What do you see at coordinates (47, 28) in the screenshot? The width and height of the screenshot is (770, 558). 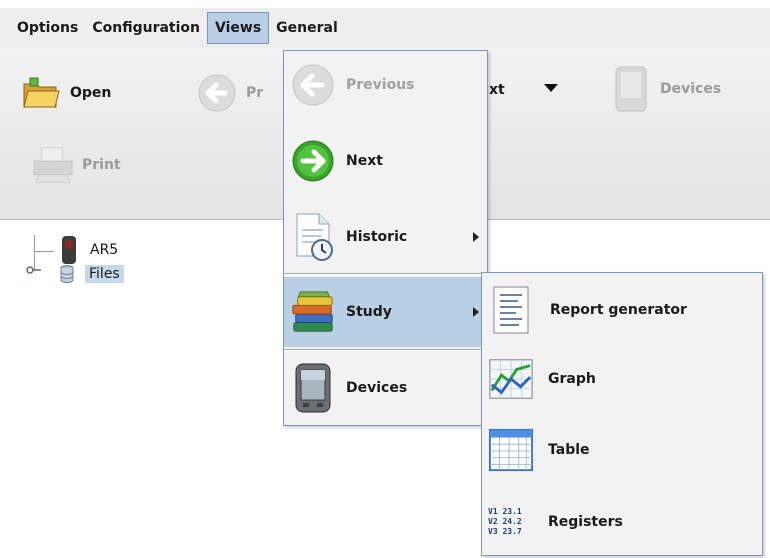 I see `menu-options: Options` at bounding box center [47, 28].